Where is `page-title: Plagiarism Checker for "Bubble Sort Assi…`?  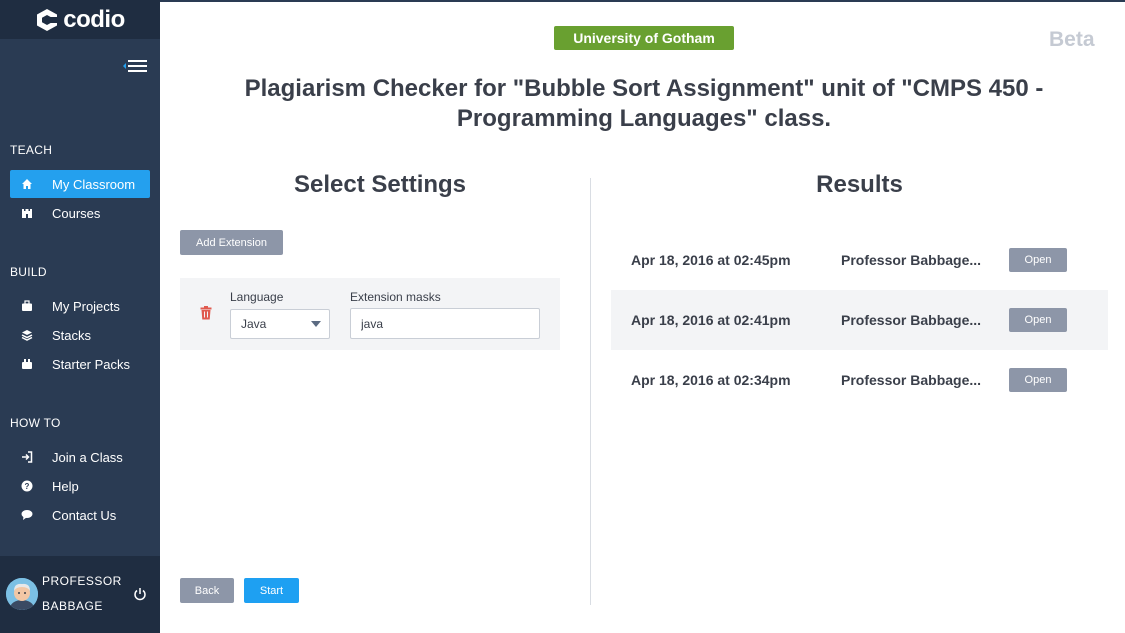
page-title: Plagiarism Checker for "Bubble Sort Assi… is located at coordinates (644, 103).